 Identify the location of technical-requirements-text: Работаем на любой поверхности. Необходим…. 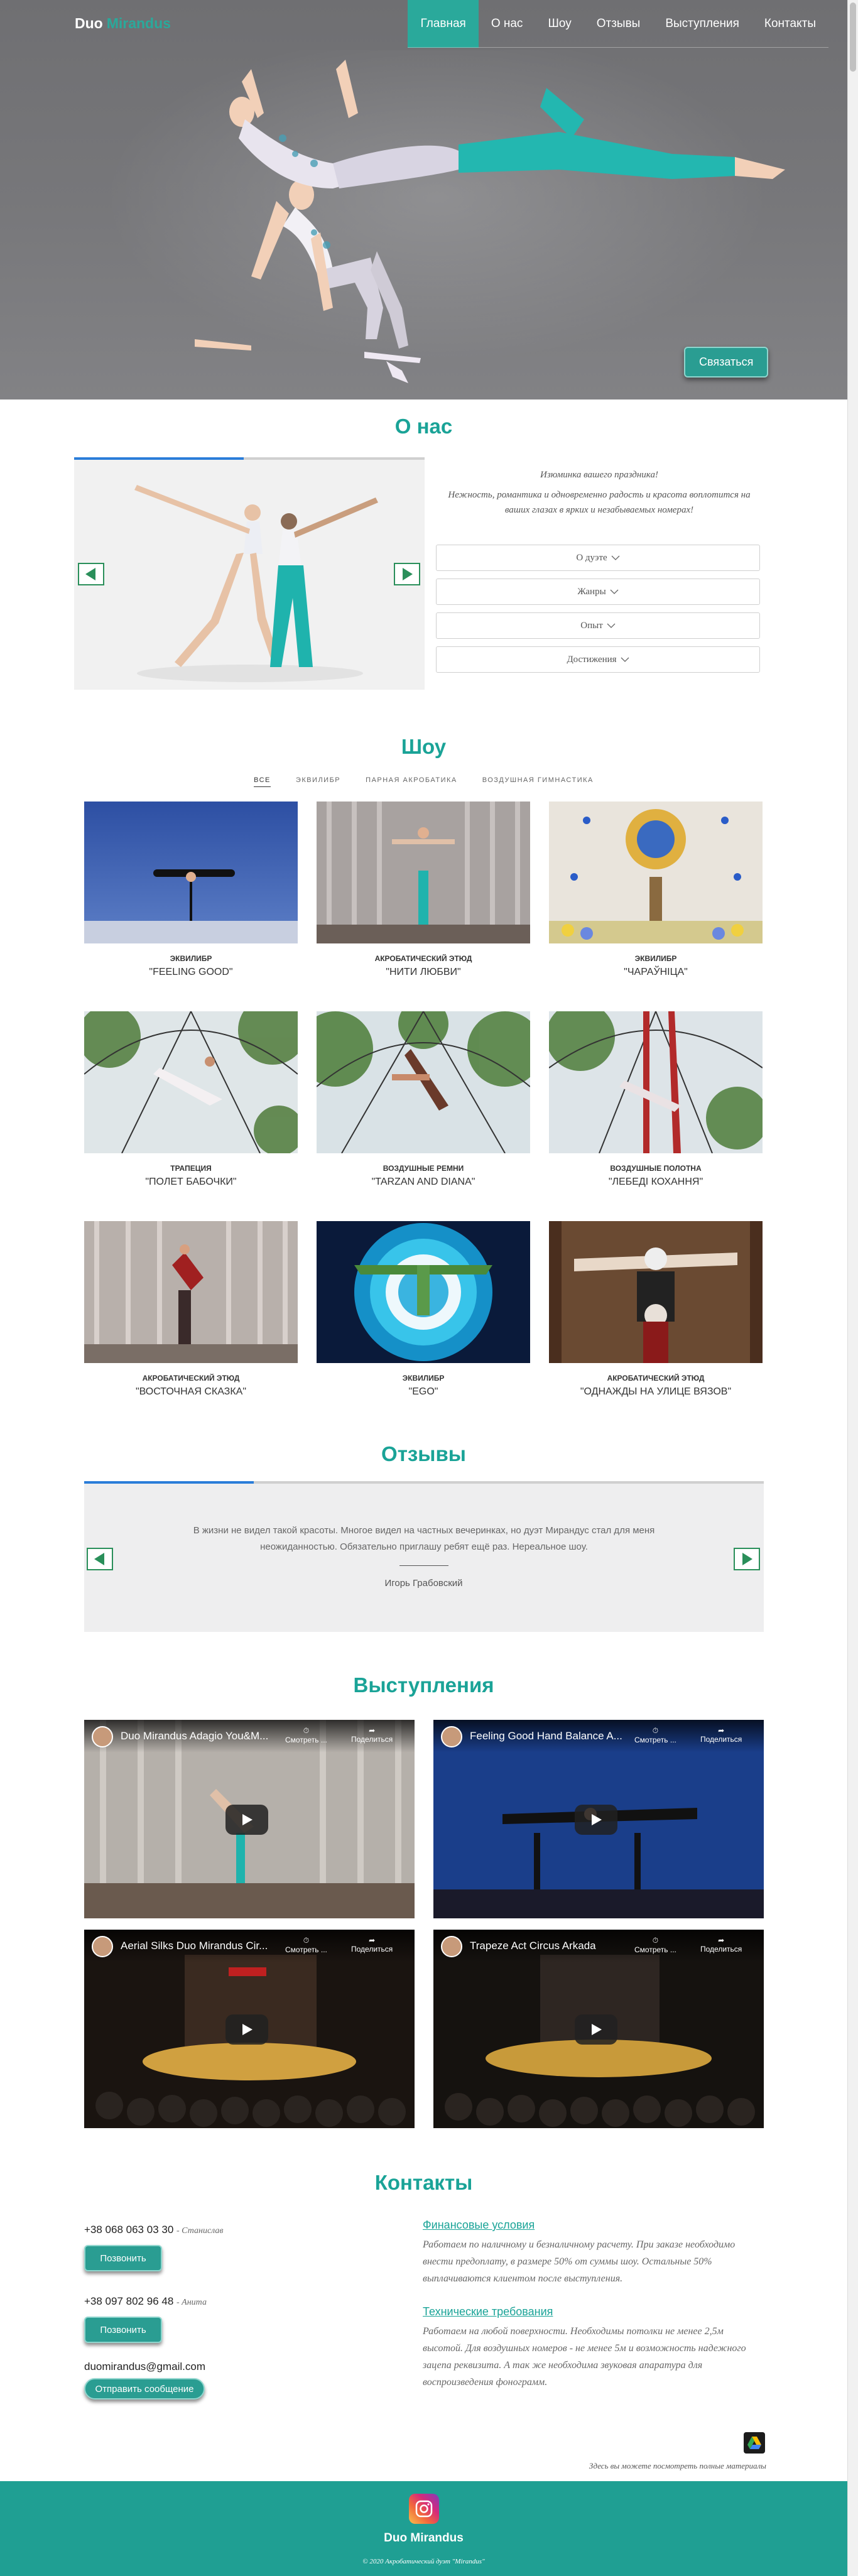
(584, 2357).